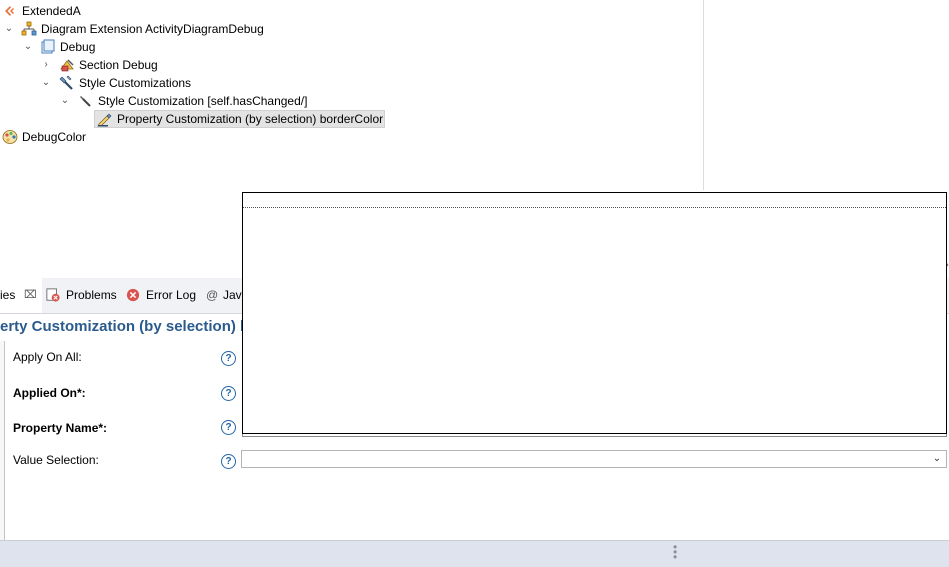  What do you see at coordinates (227, 295) in the screenshot?
I see `tab-java: @ Java` at bounding box center [227, 295].